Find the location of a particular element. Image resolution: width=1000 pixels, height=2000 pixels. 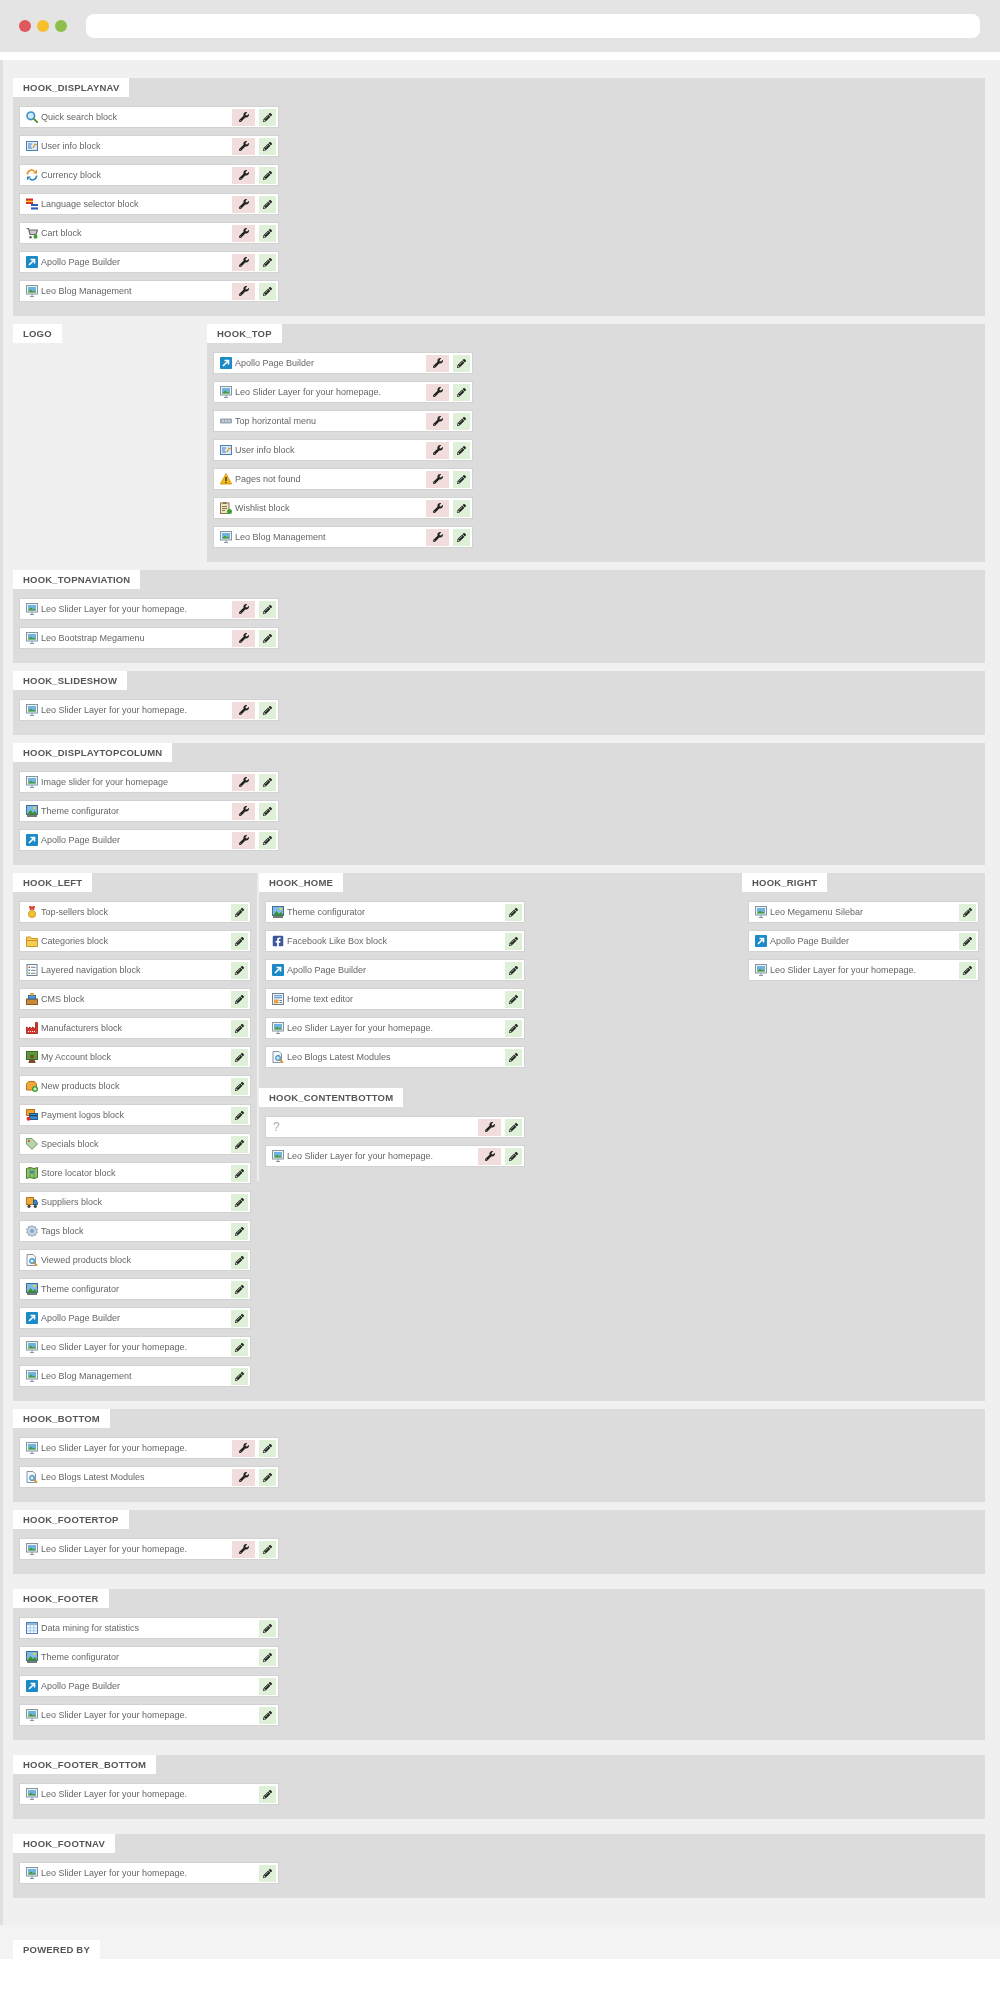

module-row: Viewed products block is located at coordinates (135, 1260).